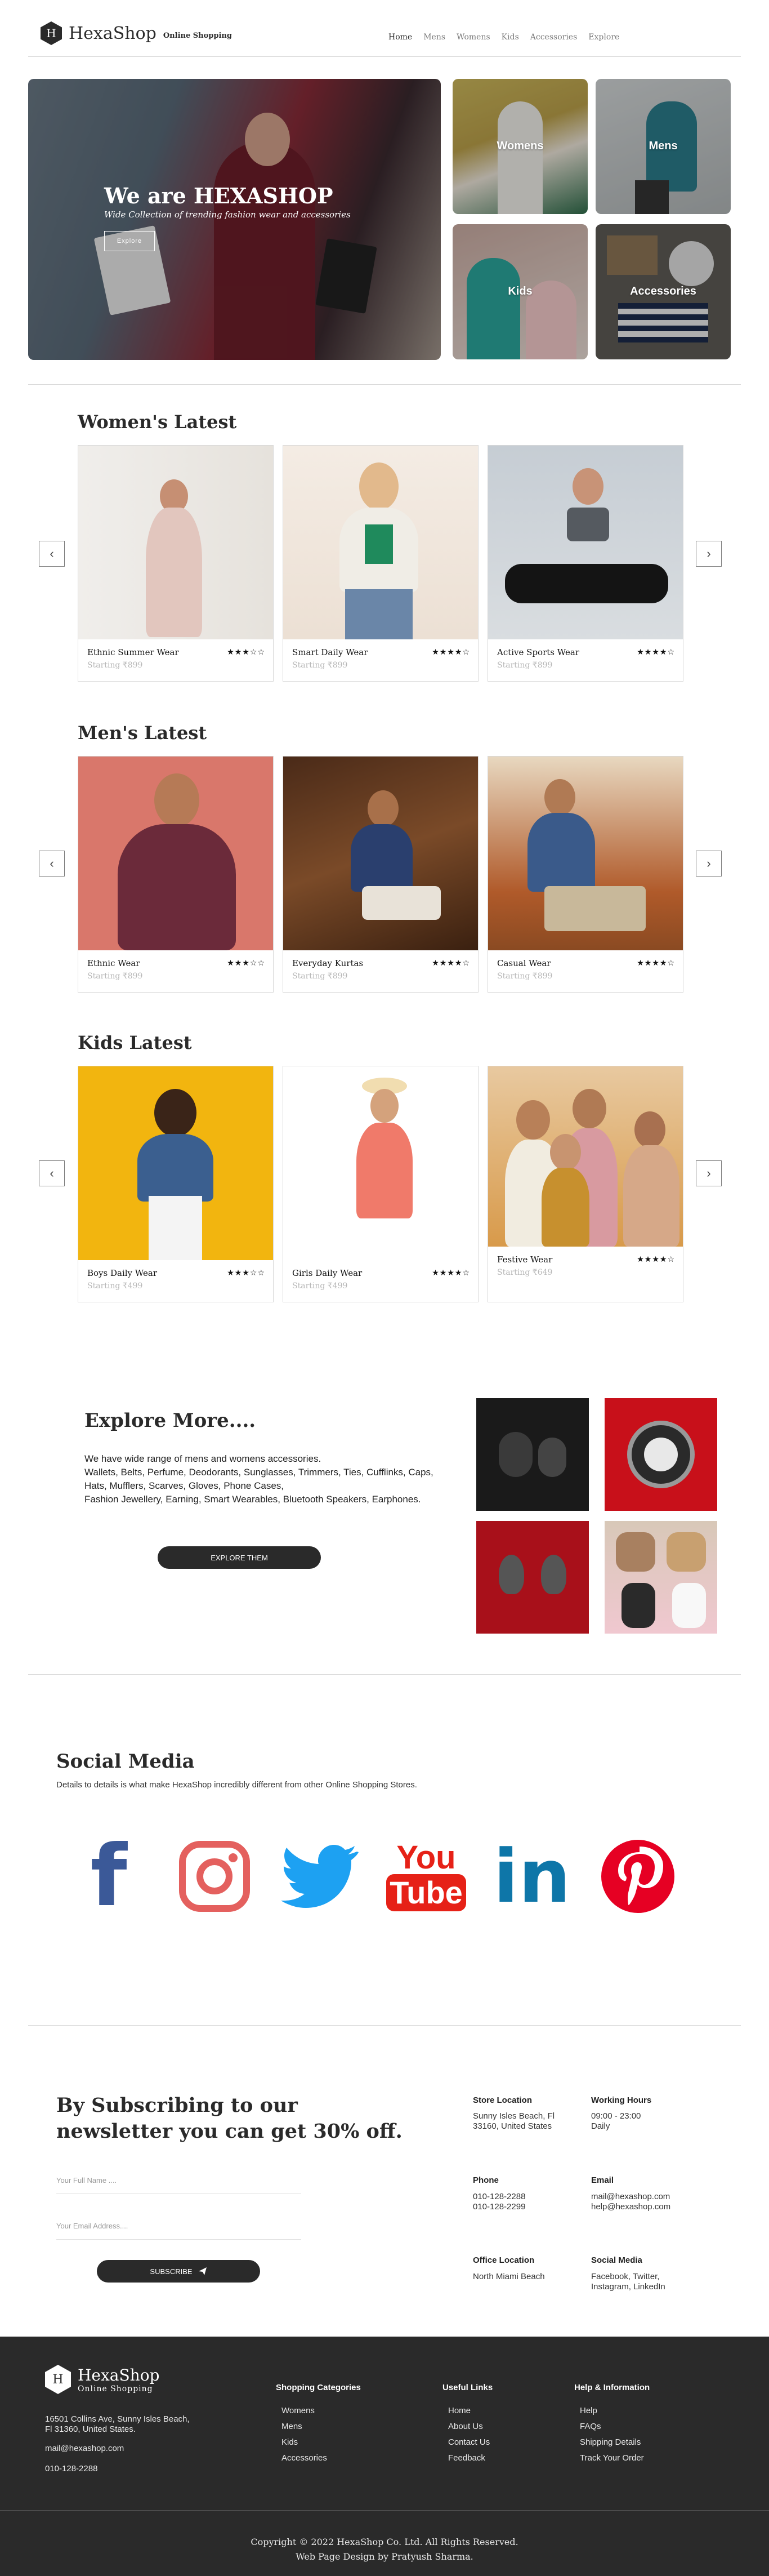  What do you see at coordinates (214, 1876) in the screenshot?
I see `instagram-icon` at bounding box center [214, 1876].